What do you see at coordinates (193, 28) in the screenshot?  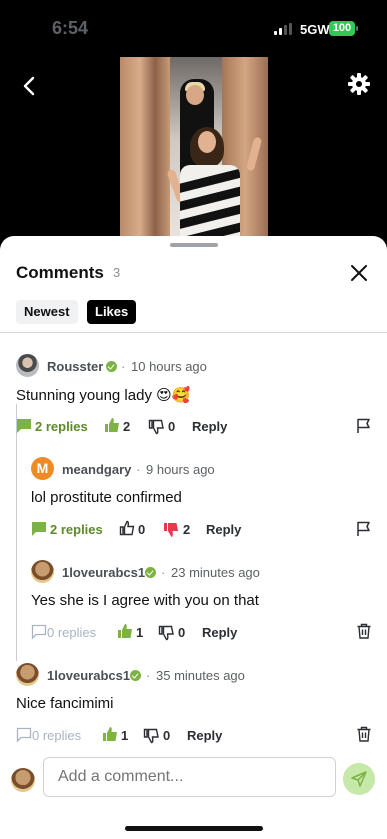 I see `status-bar: 6:54 5GW 100` at bounding box center [193, 28].